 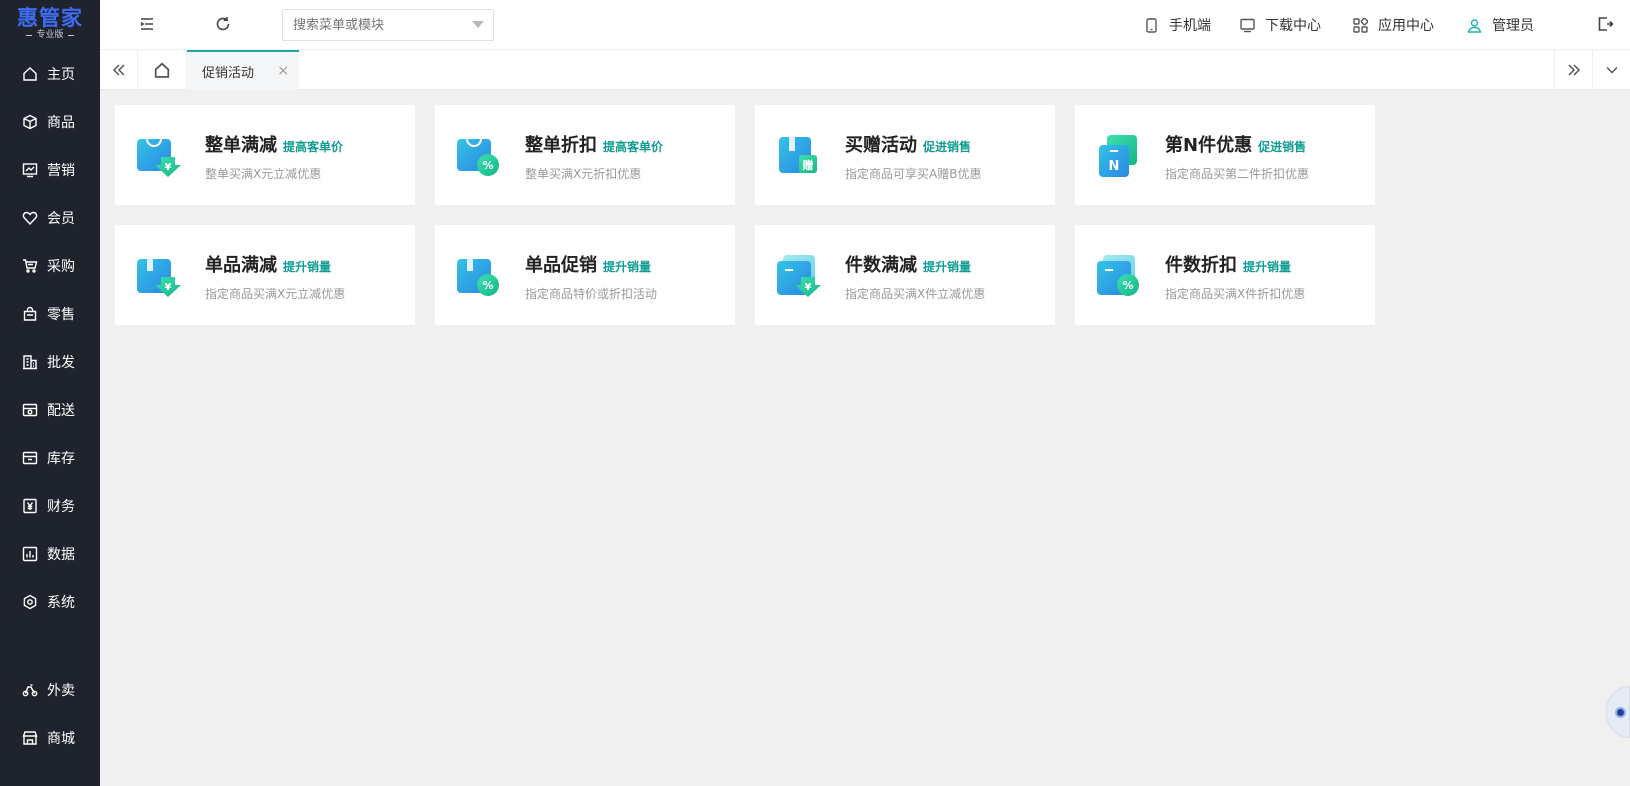 What do you see at coordinates (50, 122) in the screenshot?
I see `sidebar-item-products: 商品` at bounding box center [50, 122].